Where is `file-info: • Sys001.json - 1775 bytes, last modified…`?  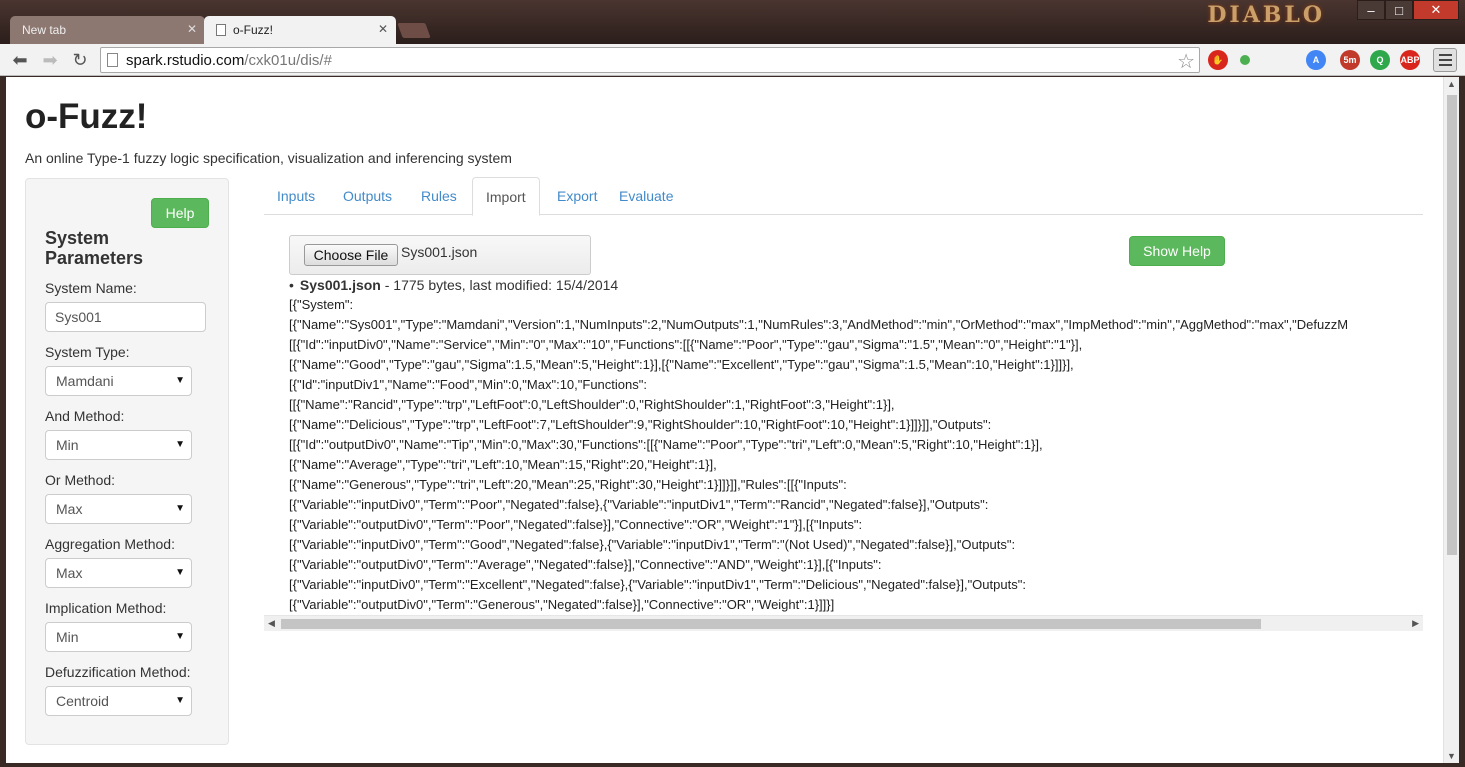
file-info: • Sys001.json - 1775 bytes, last modified… is located at coordinates (453, 285).